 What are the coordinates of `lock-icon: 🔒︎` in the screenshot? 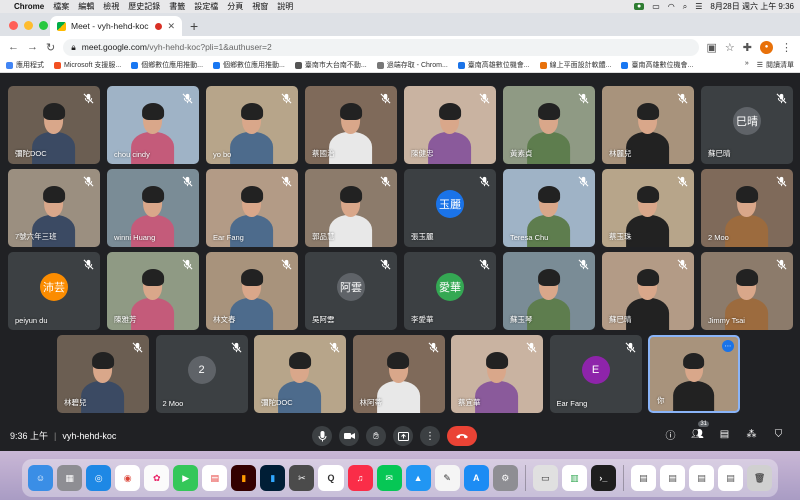 It's located at (73, 47).